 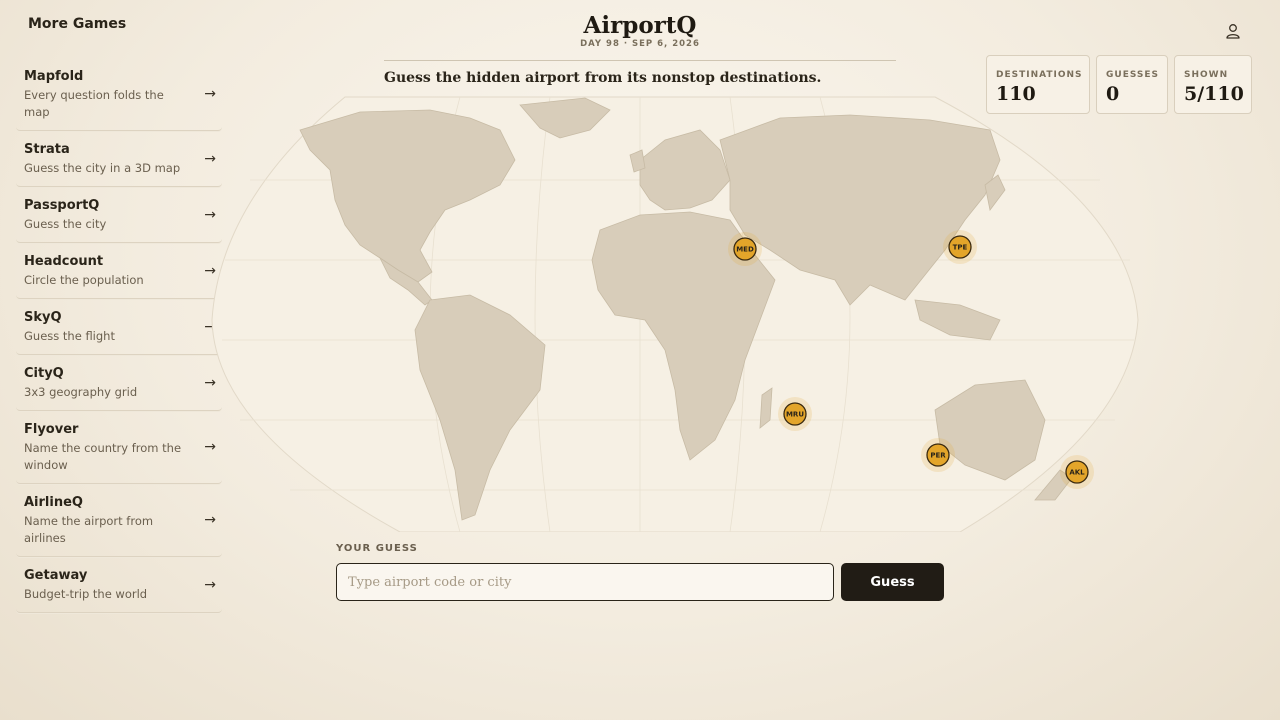 I want to click on pin-tpe: TPE, so click(x=960, y=247).